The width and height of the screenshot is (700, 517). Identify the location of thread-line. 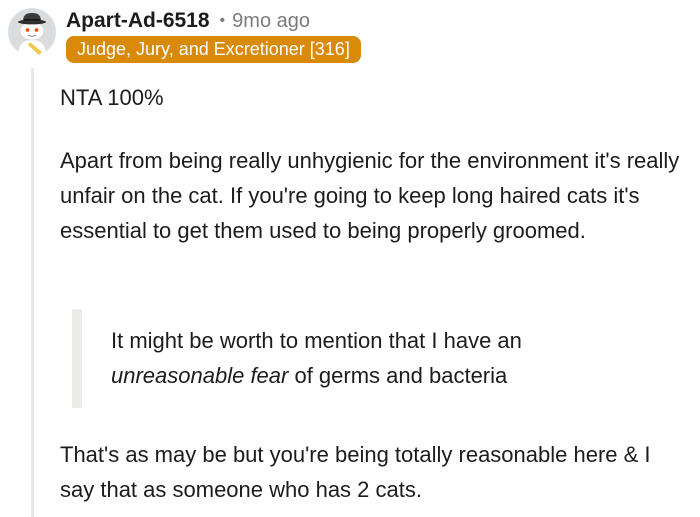
(32, 292).